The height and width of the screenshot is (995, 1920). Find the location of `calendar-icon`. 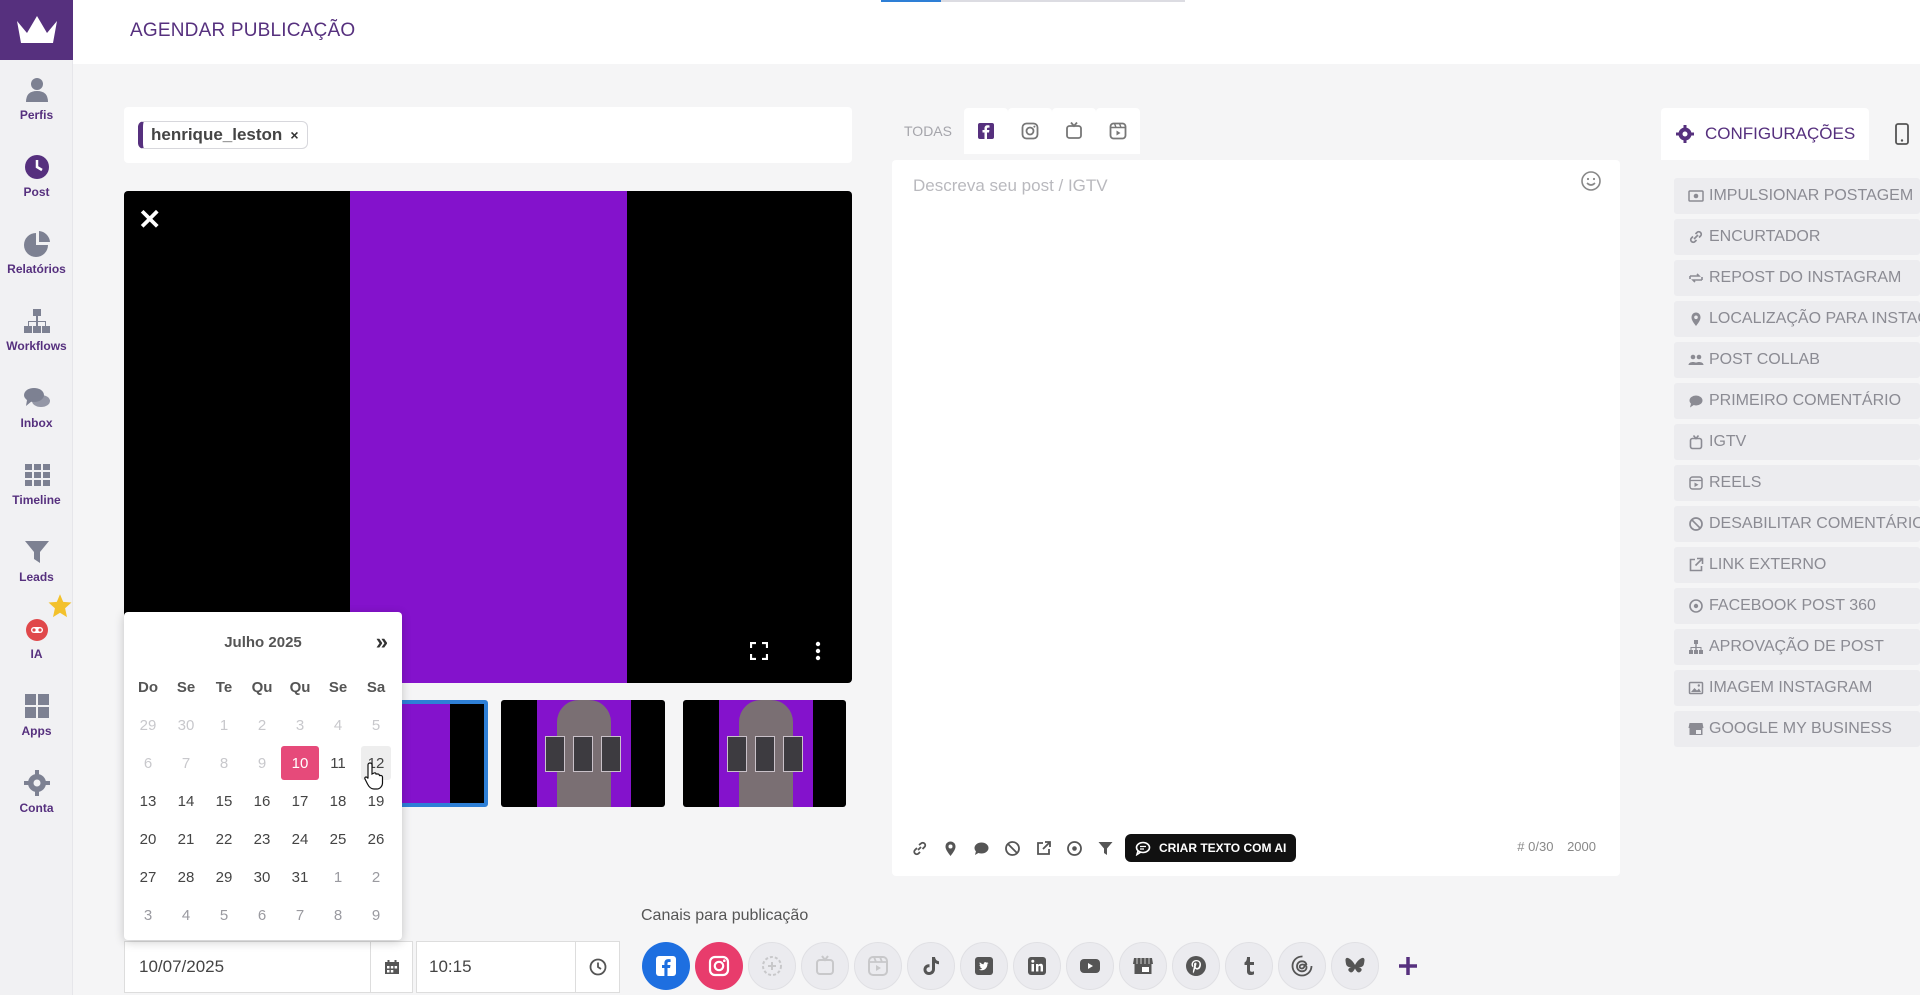

calendar-icon is located at coordinates (392, 967).